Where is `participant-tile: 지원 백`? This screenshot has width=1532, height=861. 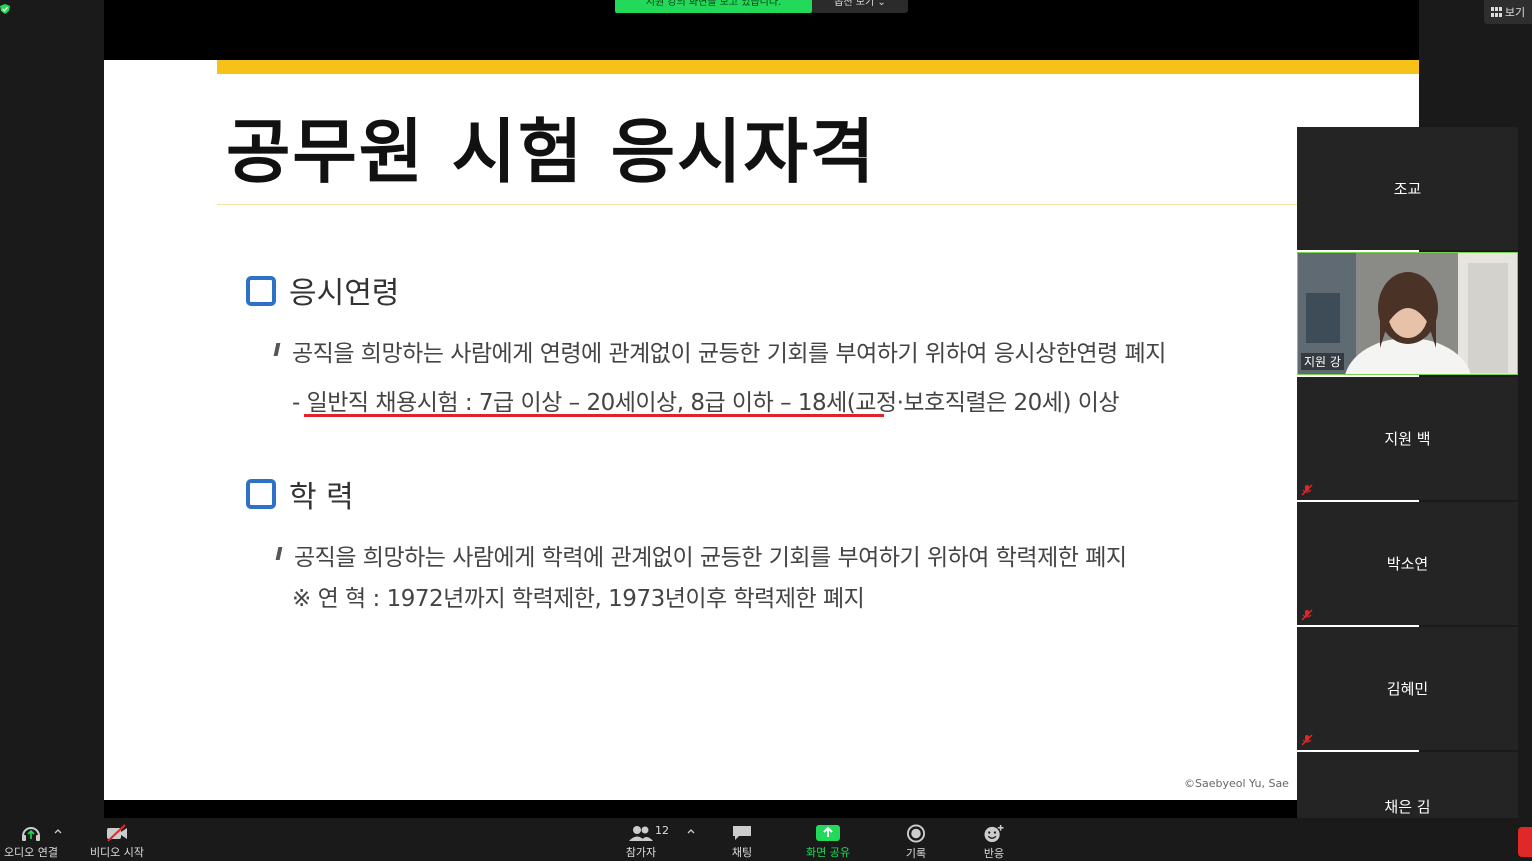 participant-tile: 지원 백 is located at coordinates (1407, 438).